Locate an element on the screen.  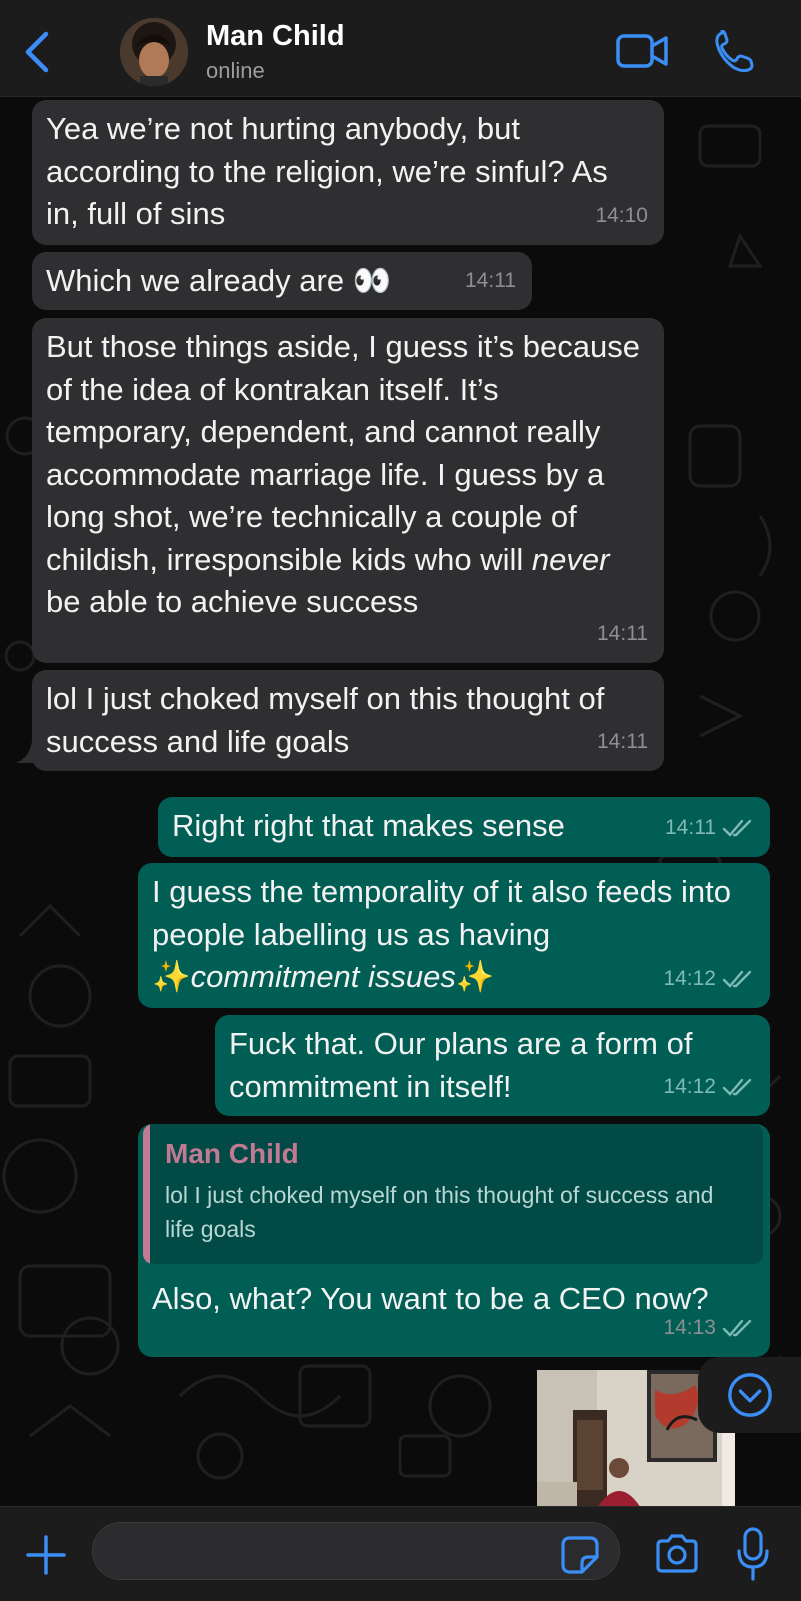
message-input-bar is located at coordinates (400, 1553).